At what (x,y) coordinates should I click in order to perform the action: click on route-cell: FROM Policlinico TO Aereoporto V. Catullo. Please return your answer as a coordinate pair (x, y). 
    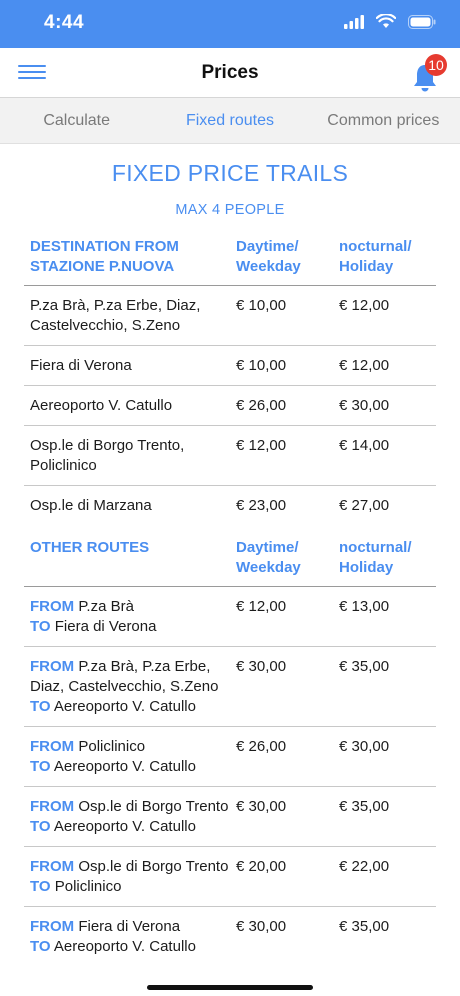
    Looking at the image, I should click on (127, 756).